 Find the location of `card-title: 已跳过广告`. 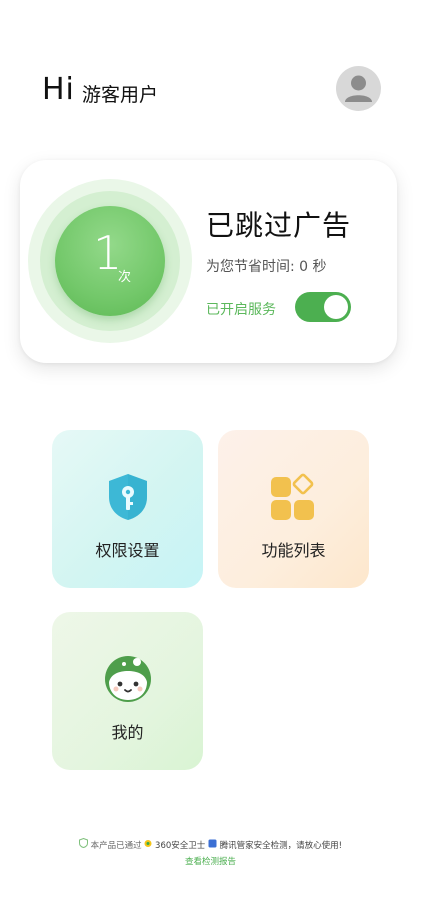

card-title: 已跳过广告 is located at coordinates (279, 225).